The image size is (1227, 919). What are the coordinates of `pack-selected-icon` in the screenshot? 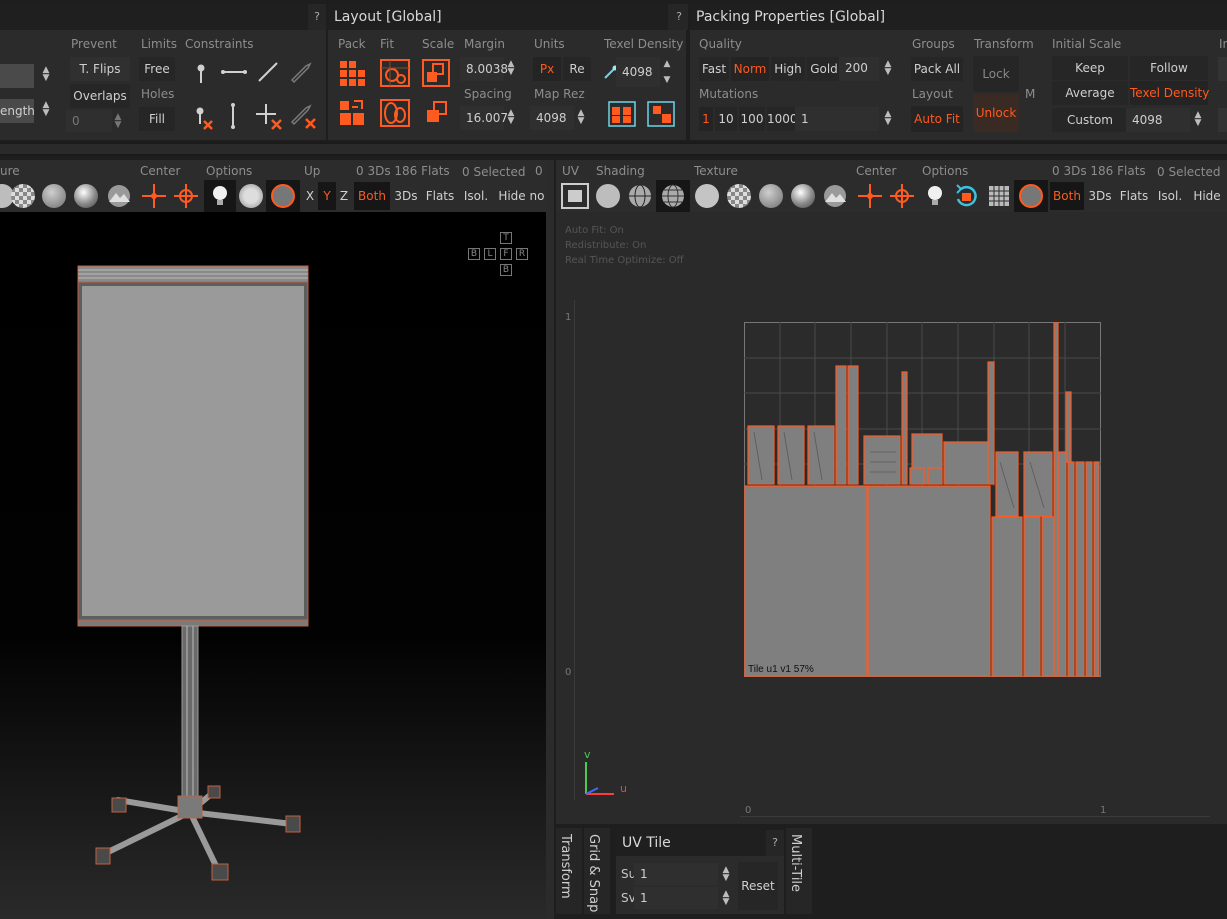 It's located at (352, 113).